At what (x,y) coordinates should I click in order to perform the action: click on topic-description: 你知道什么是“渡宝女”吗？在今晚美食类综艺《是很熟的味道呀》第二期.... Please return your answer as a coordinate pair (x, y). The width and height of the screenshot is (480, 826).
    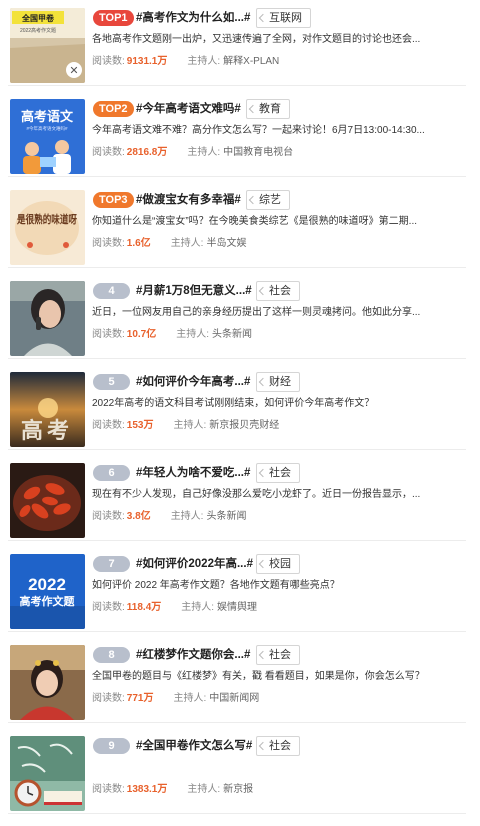
    Looking at the image, I should click on (254, 221).